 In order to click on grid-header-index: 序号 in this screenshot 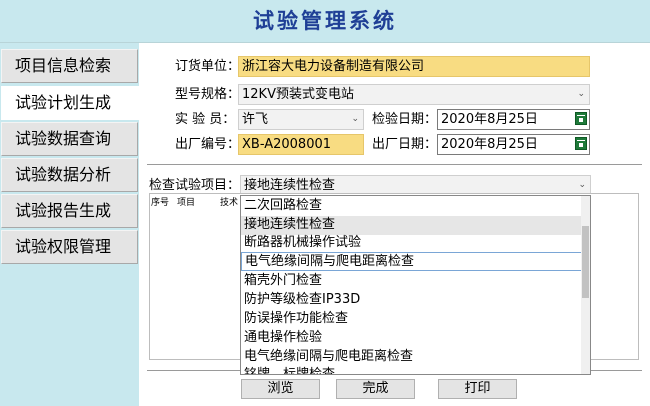, I will do `click(160, 203)`.